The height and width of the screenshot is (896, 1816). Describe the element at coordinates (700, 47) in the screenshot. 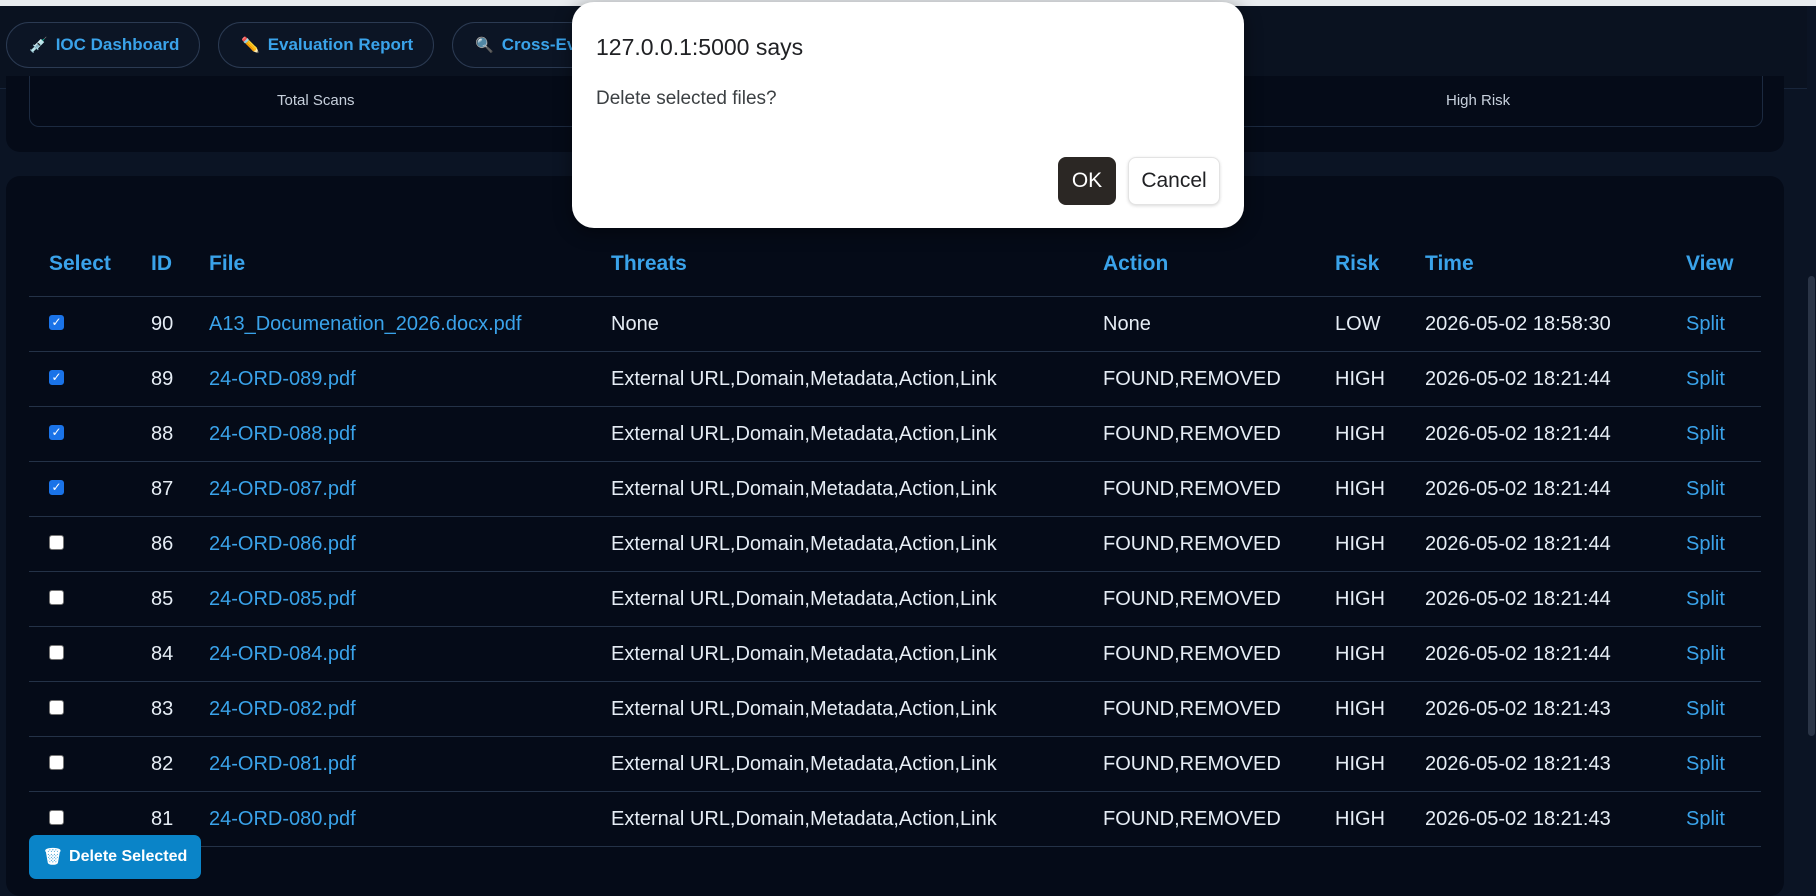

I see `dialog-title: 127.0.0.1:5000 says` at that location.